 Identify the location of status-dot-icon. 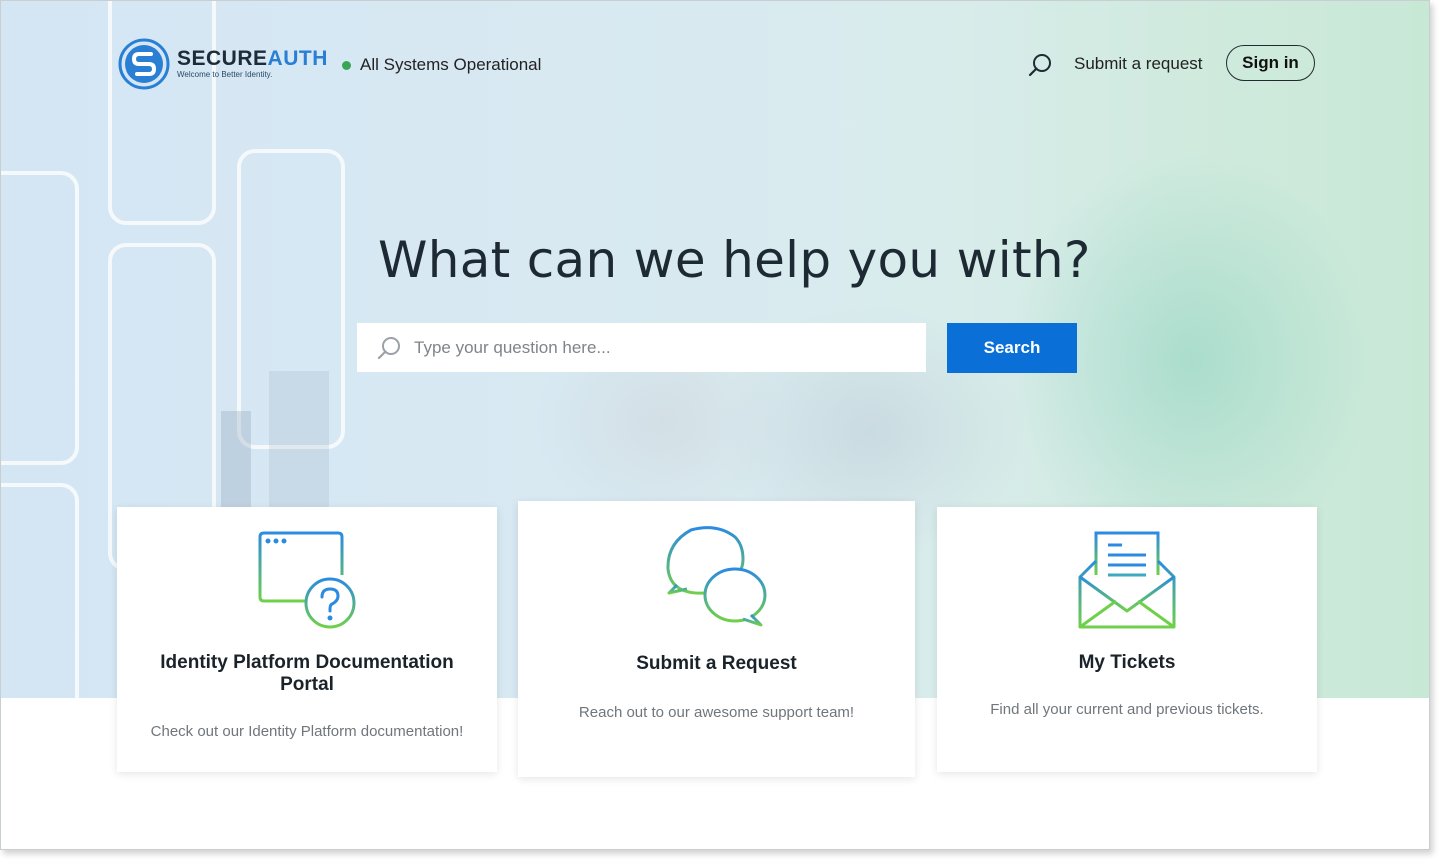
(346, 65).